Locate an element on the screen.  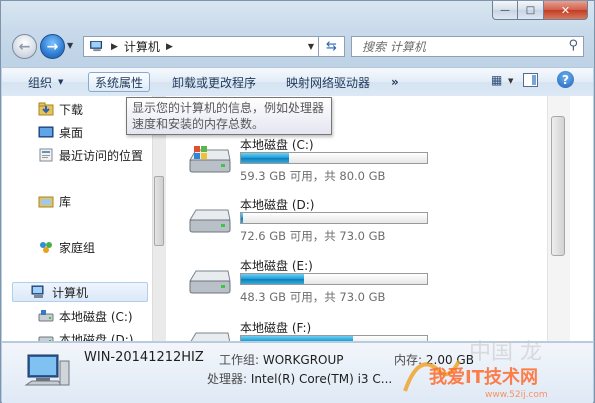
nav-item-label: 家庭组 is located at coordinates (77, 247).